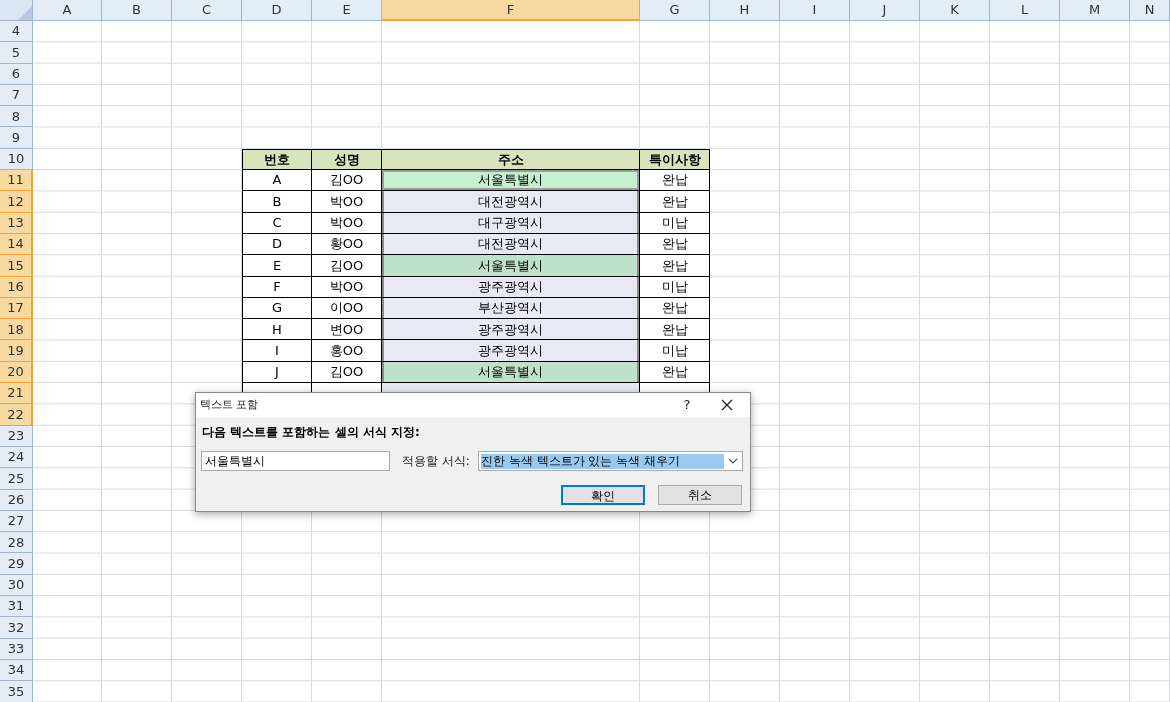  I want to click on row-header: 35, so click(16, 691).